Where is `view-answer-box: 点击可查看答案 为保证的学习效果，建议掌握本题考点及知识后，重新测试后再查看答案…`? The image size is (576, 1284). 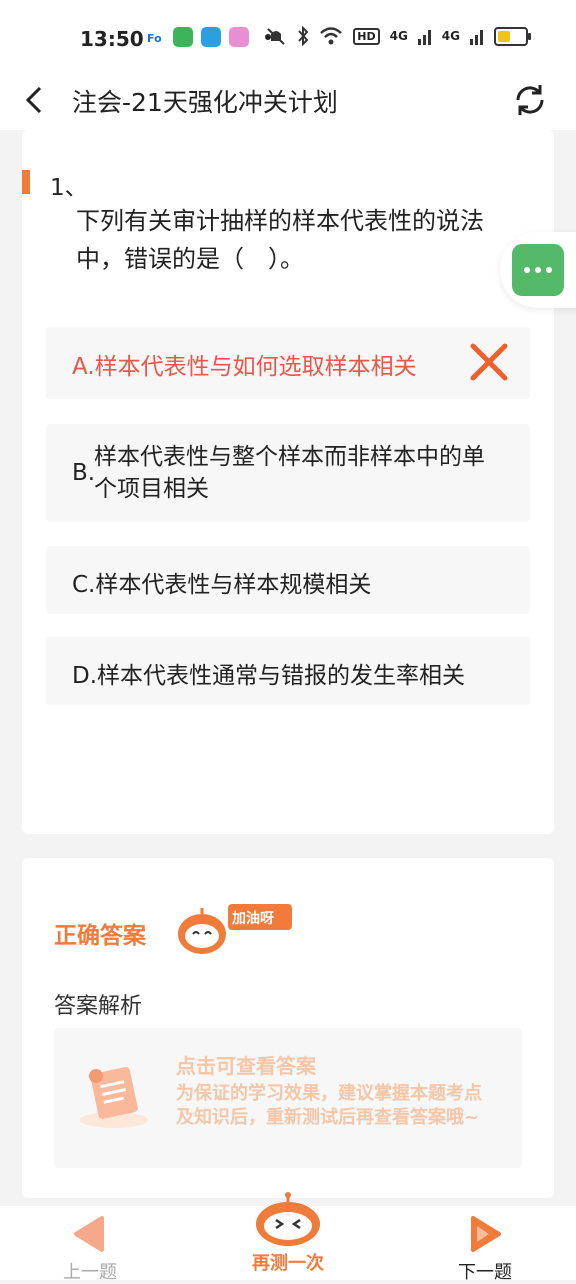 view-answer-box: 点击可查看答案 为保证的学习效果，建议掌握本题考点及知识后，重新测试后再查看答案… is located at coordinates (288, 1098).